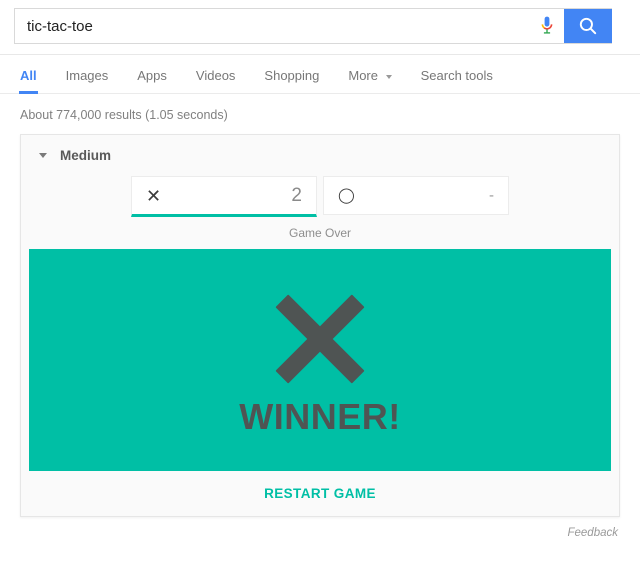 The width and height of the screenshot is (640, 573). What do you see at coordinates (28, 75) in the screenshot?
I see `tab-all-label: All` at bounding box center [28, 75].